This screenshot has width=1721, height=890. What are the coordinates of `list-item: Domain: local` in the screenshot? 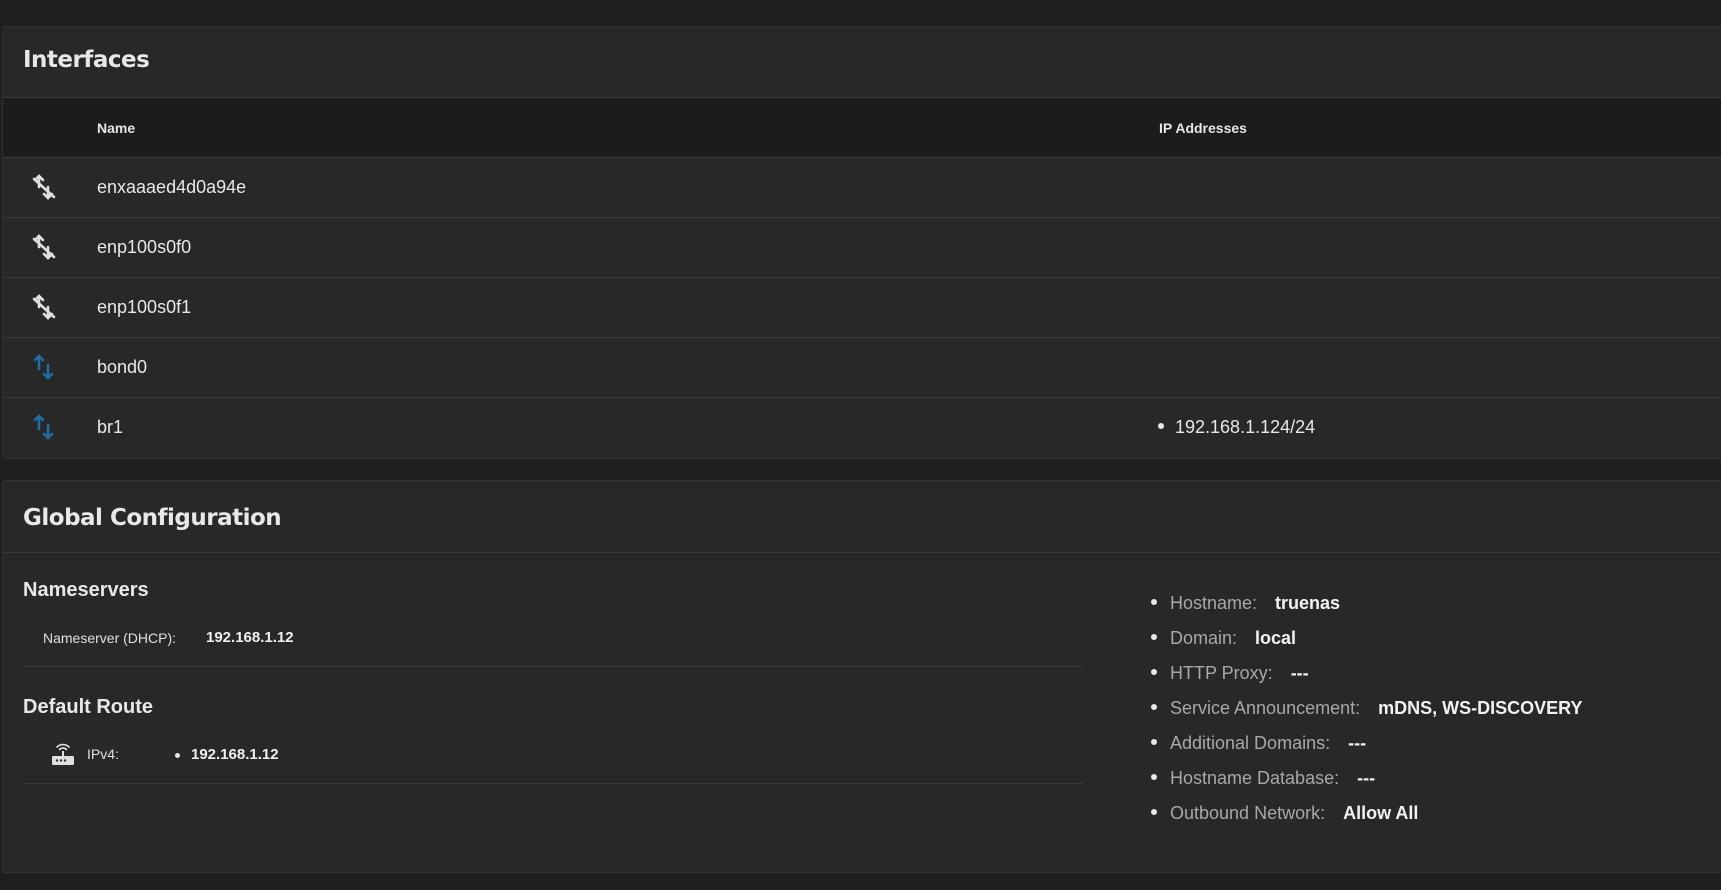 It's located at (1223, 638).